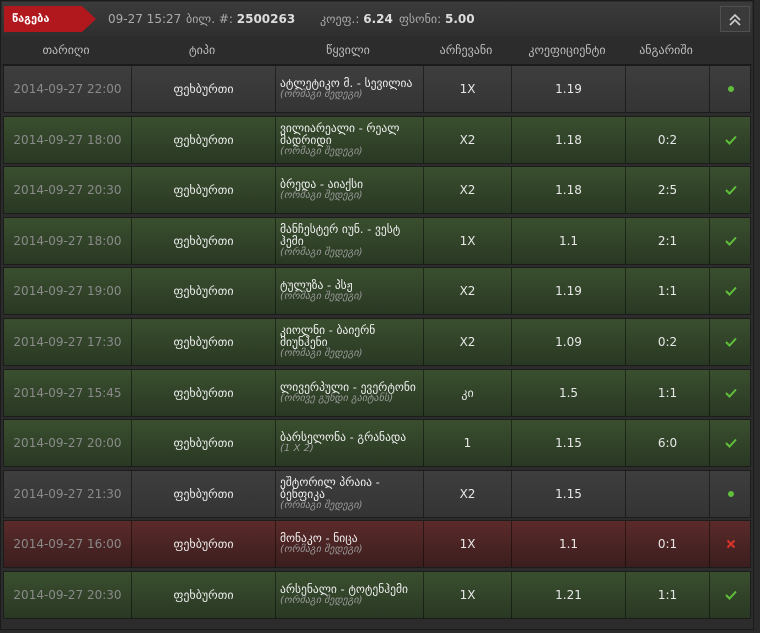  What do you see at coordinates (468, 443) in the screenshot?
I see `row-outcome: 1` at bounding box center [468, 443].